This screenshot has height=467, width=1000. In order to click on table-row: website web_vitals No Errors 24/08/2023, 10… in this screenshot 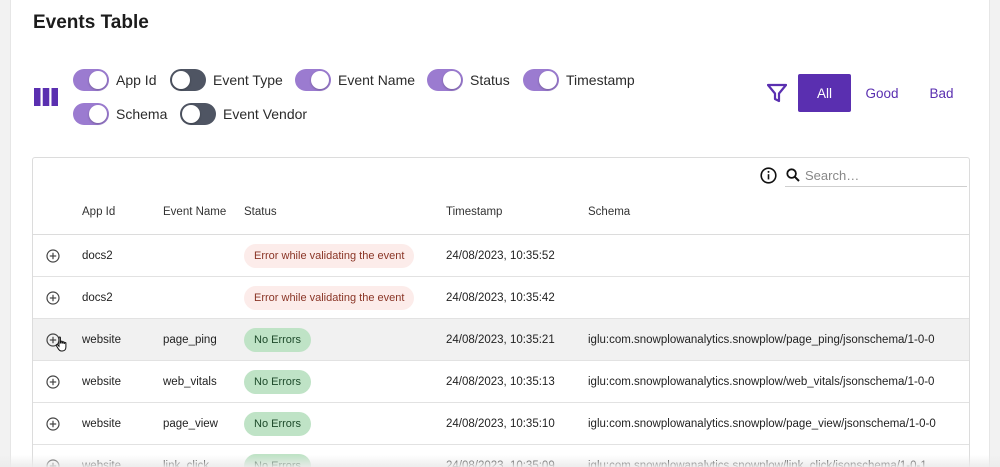, I will do `click(501, 382)`.